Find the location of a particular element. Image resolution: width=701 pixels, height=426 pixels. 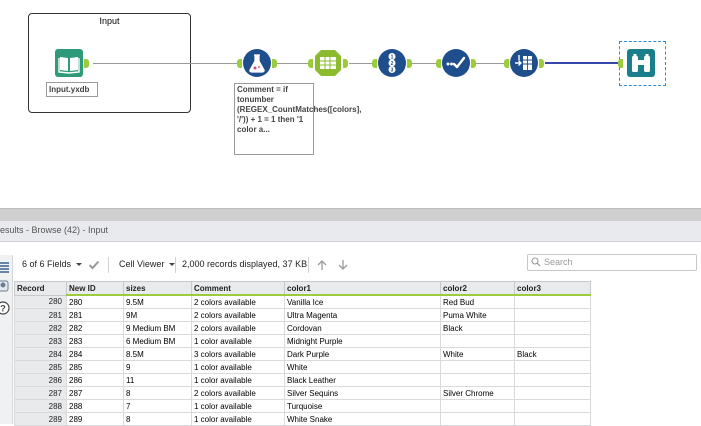

connector-transpose-browse is located at coordinates (581, 63).